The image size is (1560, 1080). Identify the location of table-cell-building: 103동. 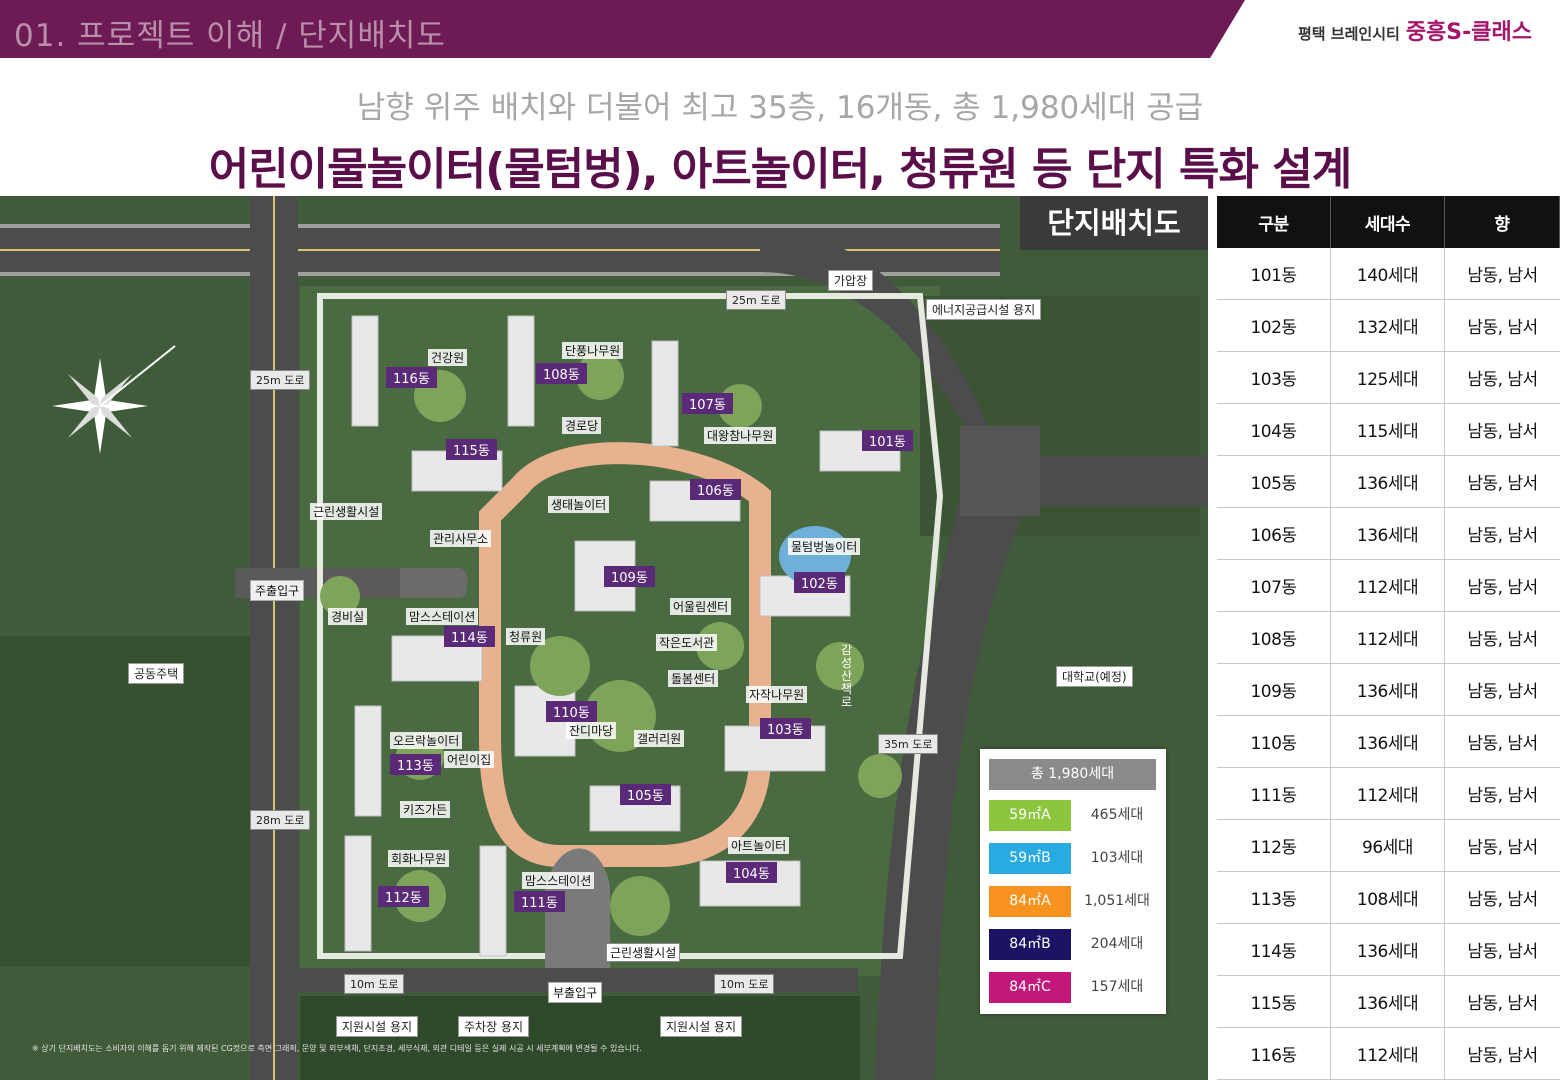
(1274, 377).